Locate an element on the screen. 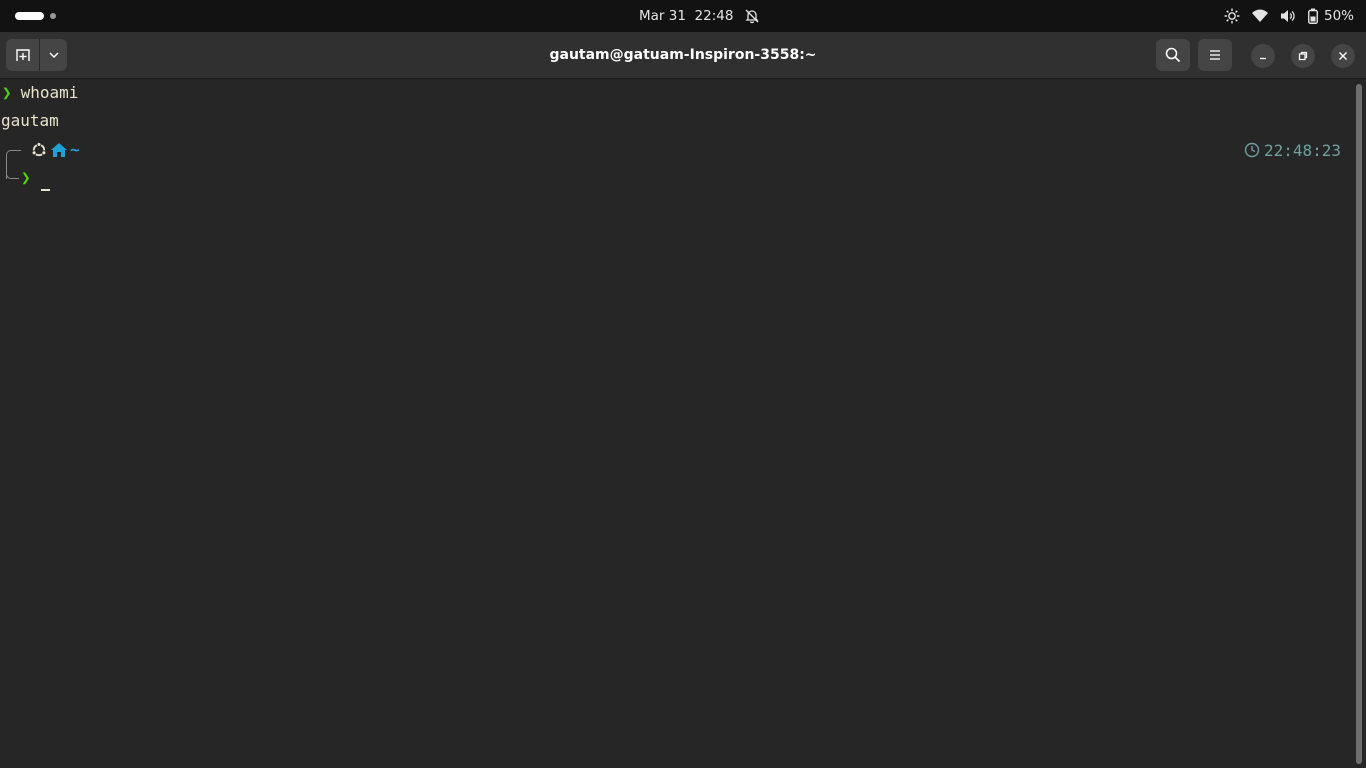 This screenshot has width=1366, height=768. restore-button is located at coordinates (1303, 56).